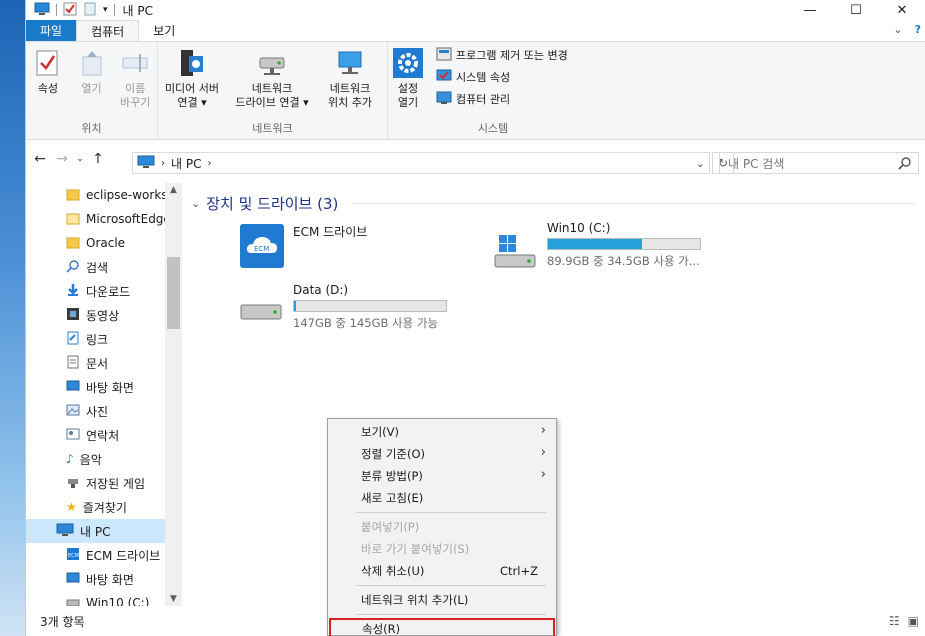 This screenshot has height=636, width=925. Describe the element at coordinates (264, 203) in the screenshot. I see `devices-drives-header: ⌄ 장치 및 드라이브 (3)` at that location.